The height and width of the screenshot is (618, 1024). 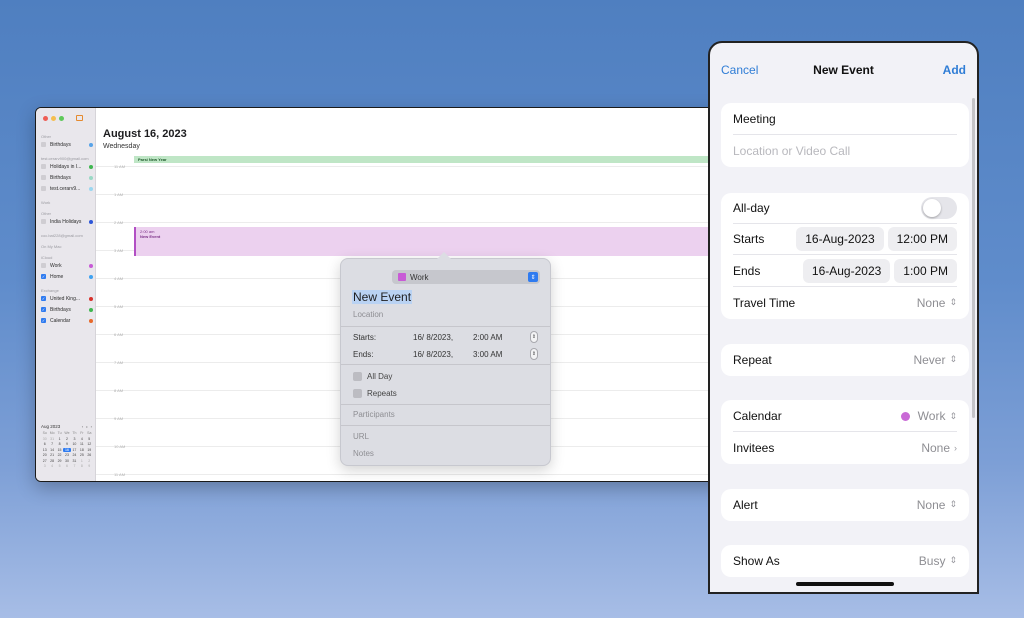 I want to click on ends-date-button: 16-Aug-2023, so click(x=846, y=271).